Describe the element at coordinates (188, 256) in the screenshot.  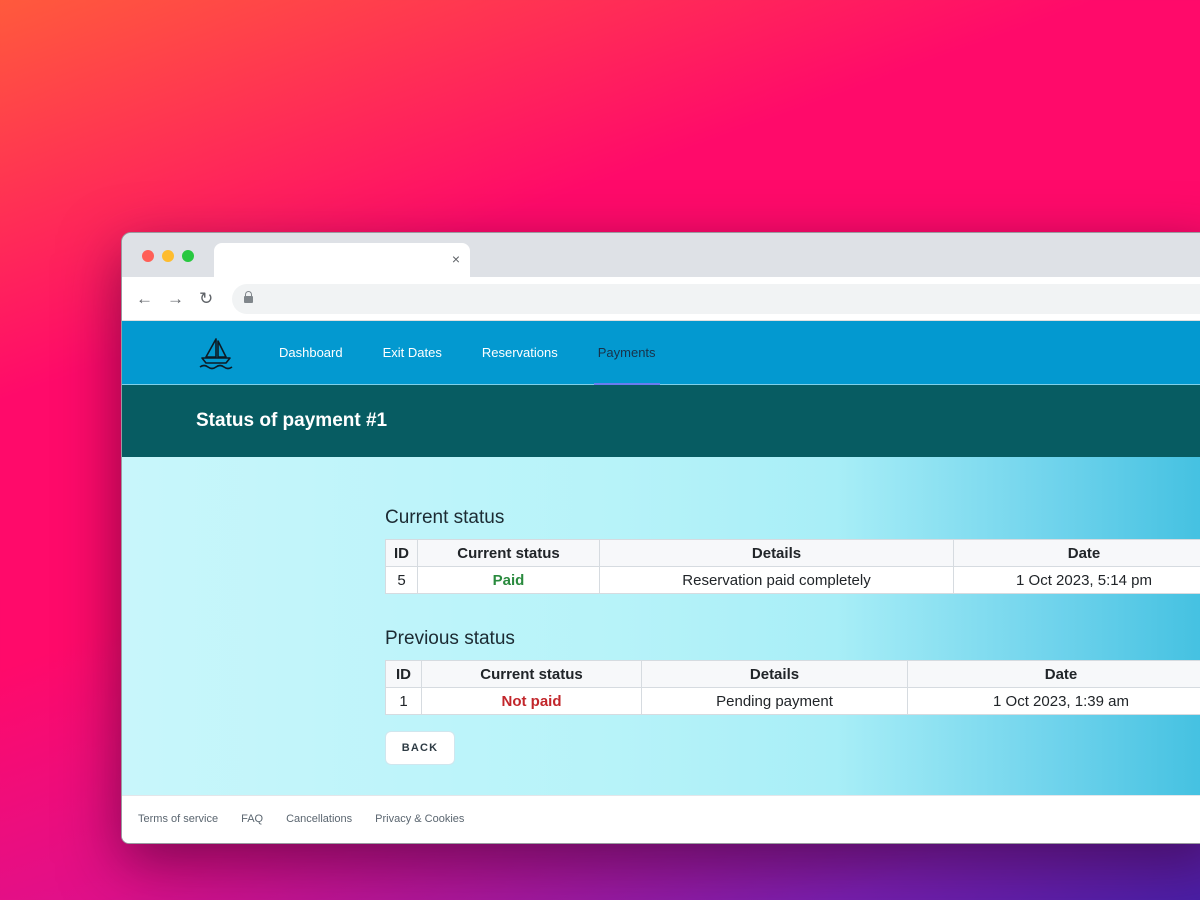
I see `maximize-window-button` at that location.